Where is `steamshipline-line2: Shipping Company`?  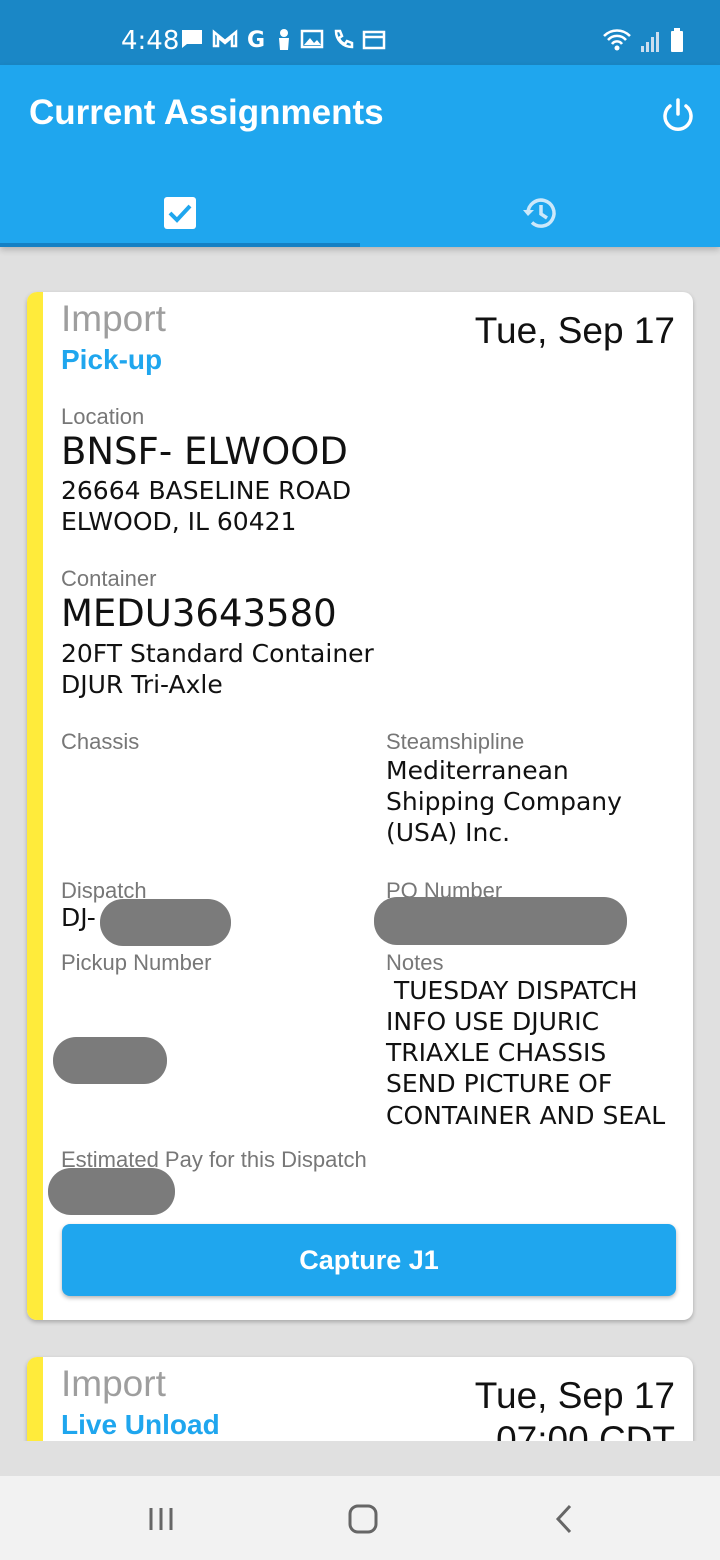
steamshipline-line2: Shipping Company is located at coordinates (504, 801).